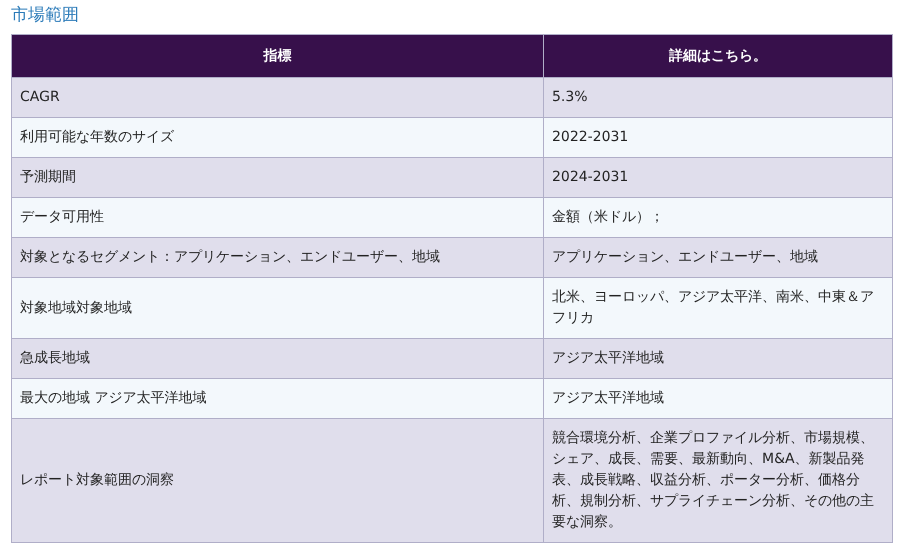 The image size is (904, 550). What do you see at coordinates (718, 178) in the screenshot?
I see `table-cell: 2024-2031` at bounding box center [718, 178].